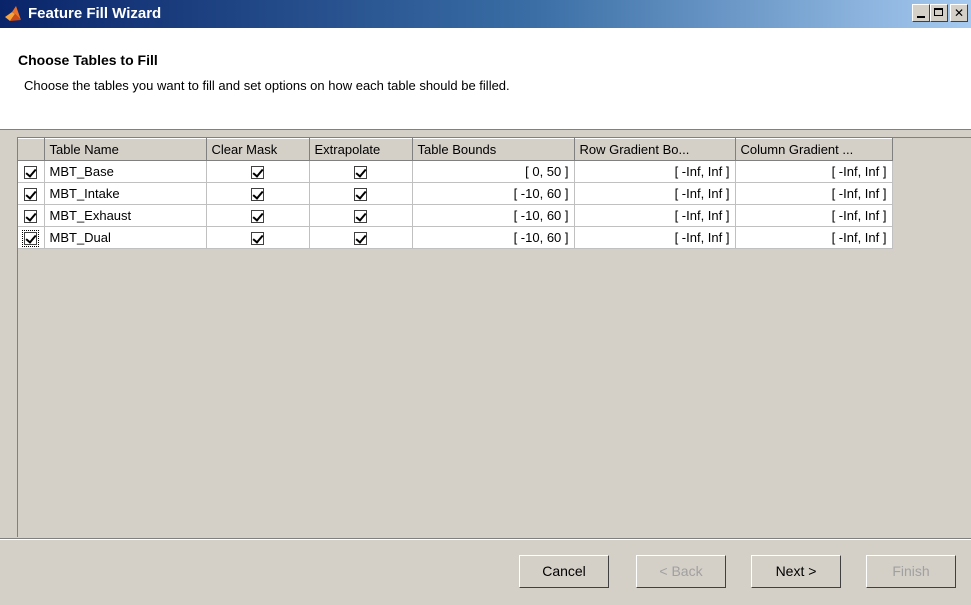 This screenshot has height=605, width=971. Describe the element at coordinates (88, 60) in the screenshot. I see `page-title: Choose Tables to Fill` at that location.